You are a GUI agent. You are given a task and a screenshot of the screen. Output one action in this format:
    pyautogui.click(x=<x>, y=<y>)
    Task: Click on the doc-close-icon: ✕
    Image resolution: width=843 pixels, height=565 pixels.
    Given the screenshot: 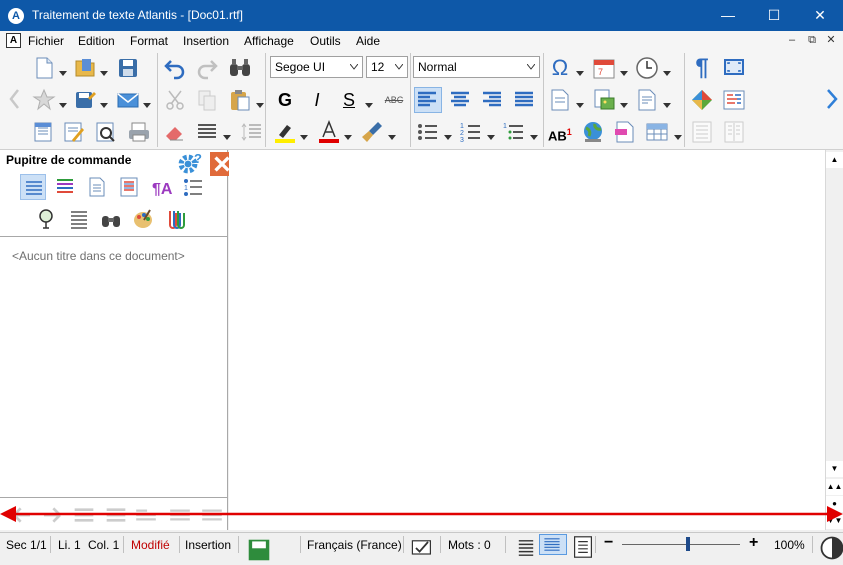 What is the action you would take?
    pyautogui.click(x=831, y=41)
    